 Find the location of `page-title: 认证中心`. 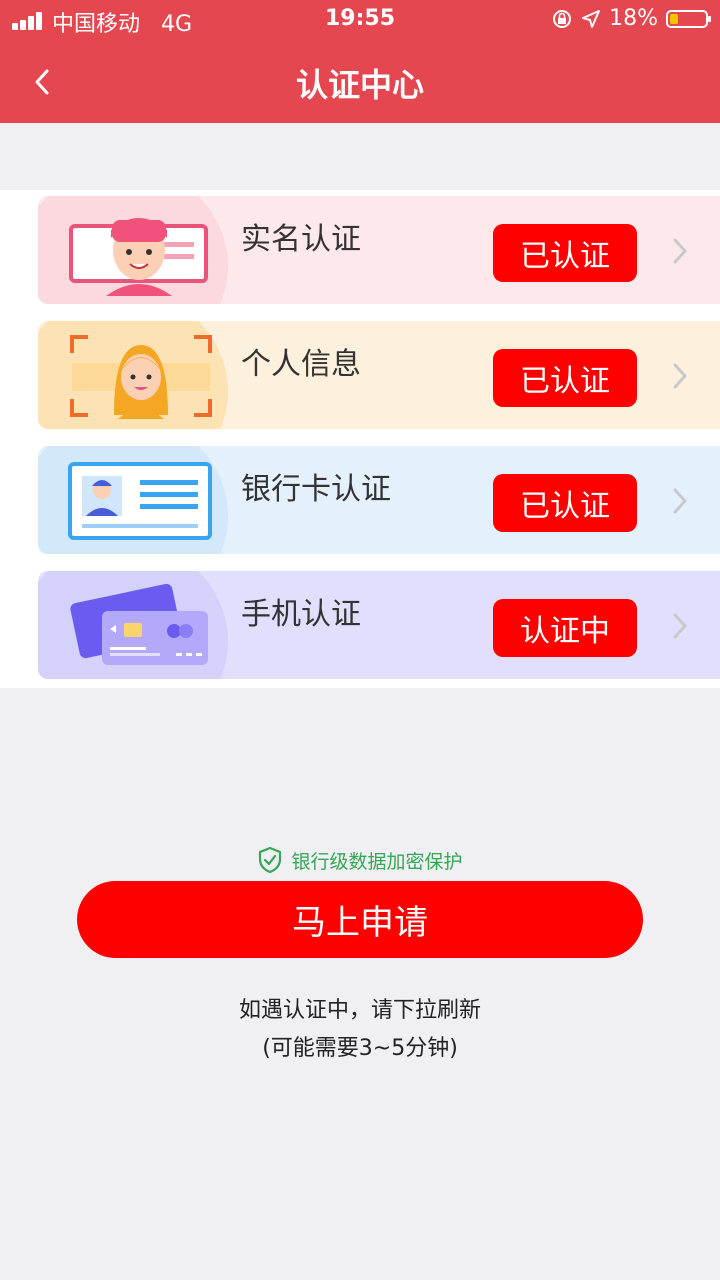

page-title: 认证中心 is located at coordinates (359, 85).